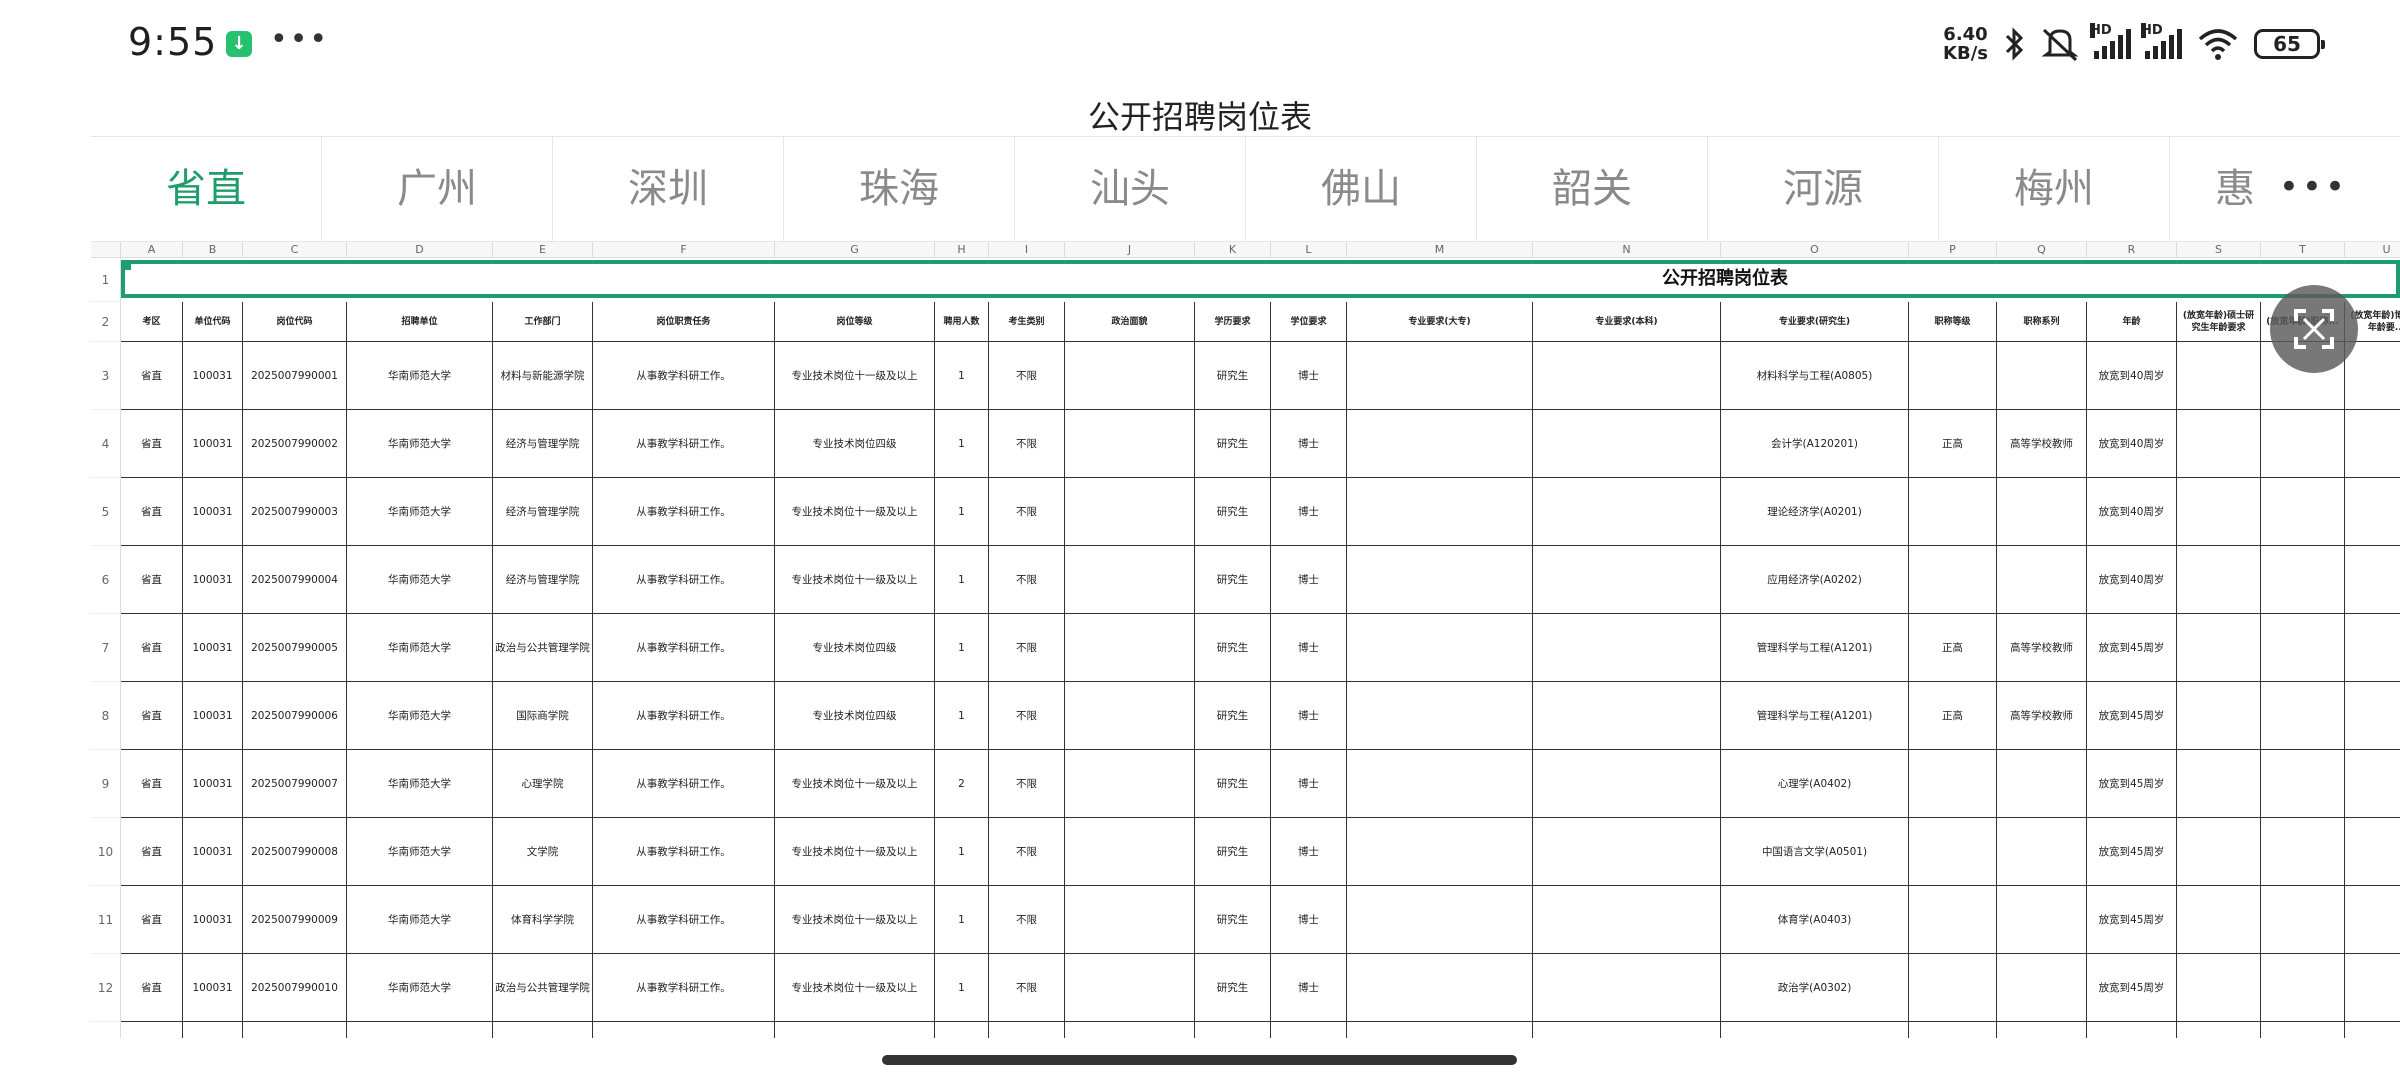 This screenshot has height=1080, width=2400. What do you see at coordinates (962, 322) in the screenshot?
I see `header-cell: 聘用人数` at bounding box center [962, 322].